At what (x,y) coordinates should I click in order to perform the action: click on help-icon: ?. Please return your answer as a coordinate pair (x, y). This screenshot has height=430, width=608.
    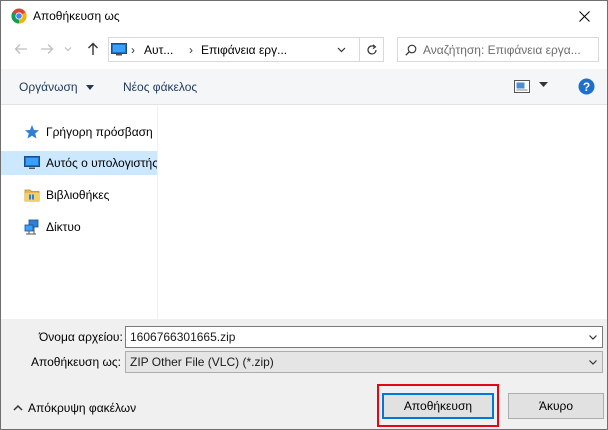
    Looking at the image, I should click on (586, 86).